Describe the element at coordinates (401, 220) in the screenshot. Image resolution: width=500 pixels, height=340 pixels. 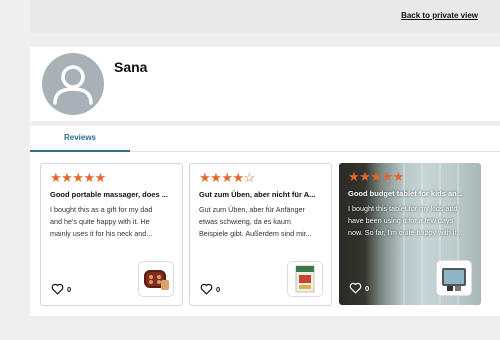
I see `review-text-line: have been using it for a few days` at that location.